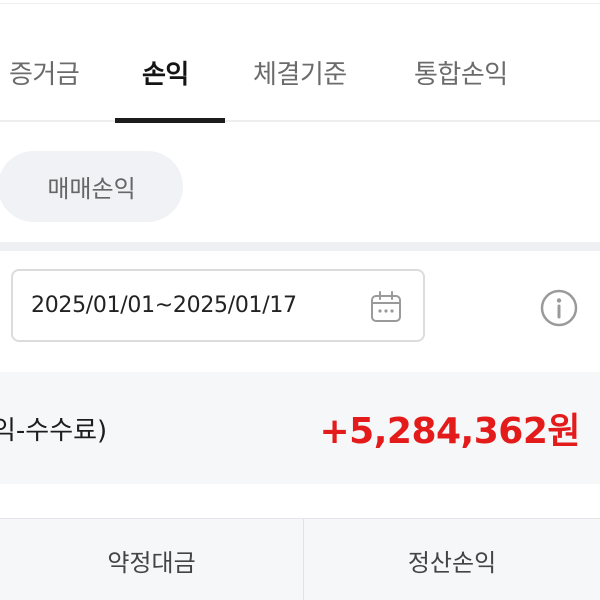 This screenshot has height=600, width=600. I want to click on tab-bar: 증거금 손익 체결기준 통합손익, so click(300, 81).